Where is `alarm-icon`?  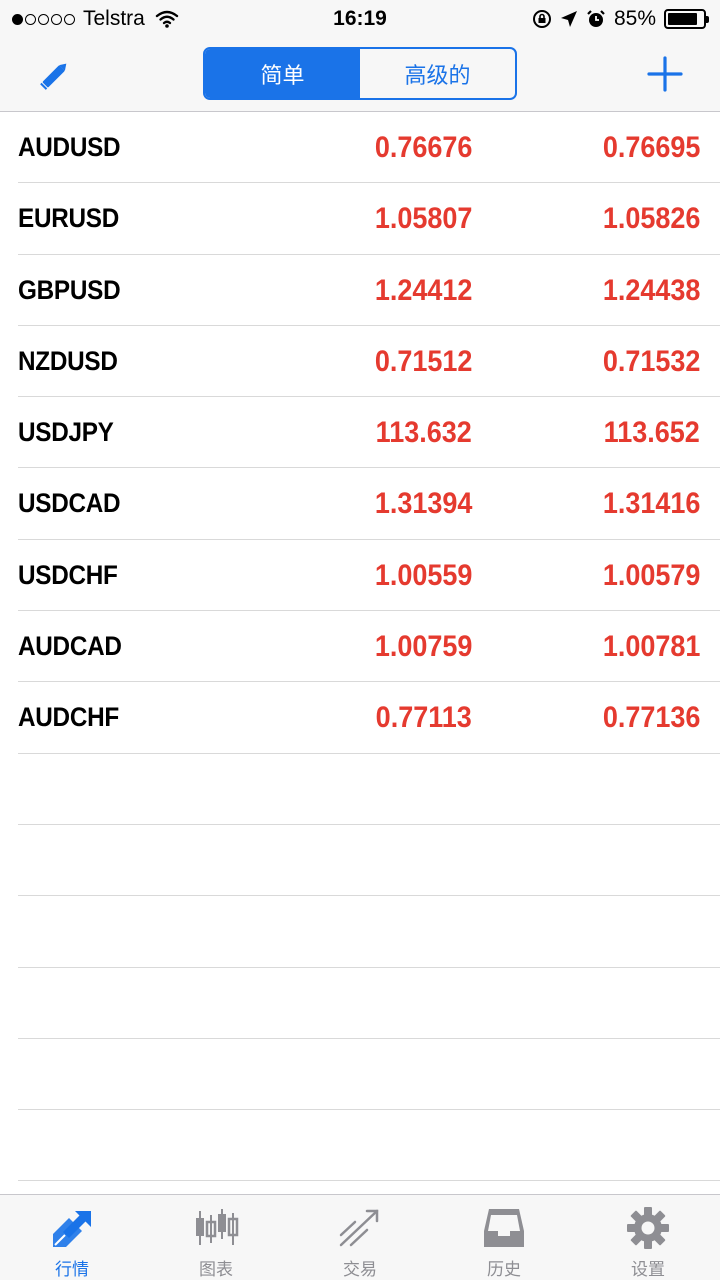 alarm-icon is located at coordinates (596, 18).